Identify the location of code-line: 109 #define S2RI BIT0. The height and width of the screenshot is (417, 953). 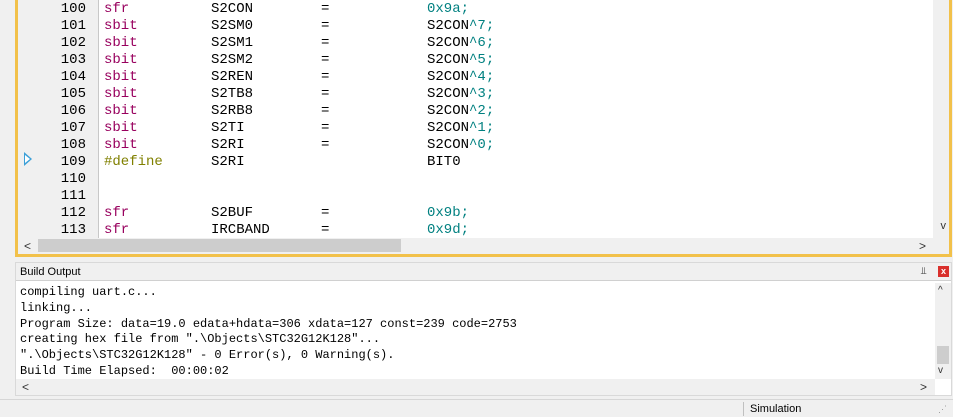
(478, 162).